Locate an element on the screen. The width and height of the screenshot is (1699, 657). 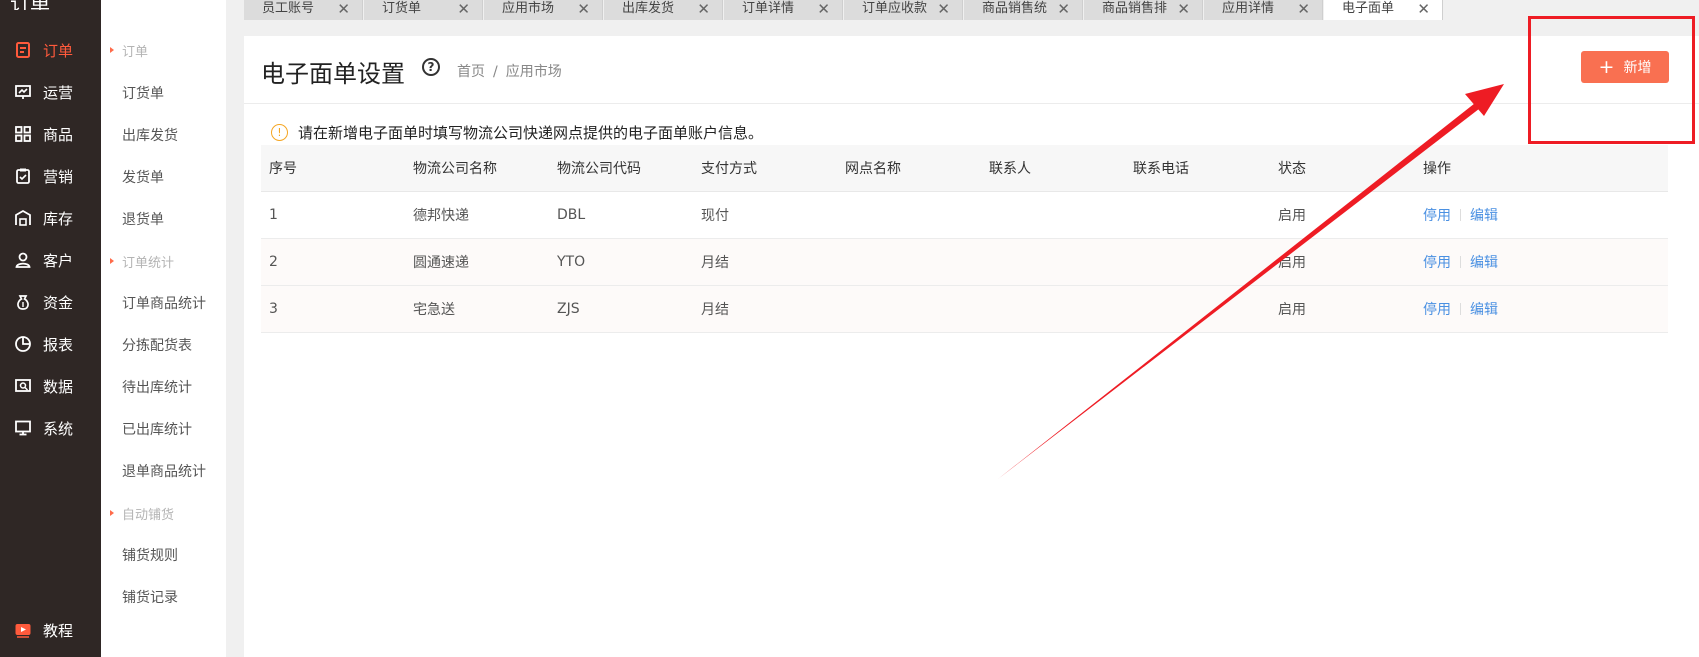
col-header-actions: 操作 is located at coordinates (1437, 169).